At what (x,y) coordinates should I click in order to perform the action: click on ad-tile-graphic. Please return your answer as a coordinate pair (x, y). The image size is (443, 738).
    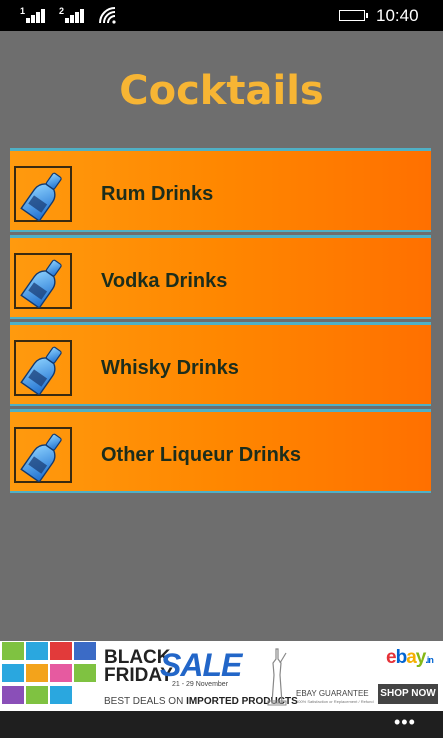
    Looking at the image, I should click on (48, 676).